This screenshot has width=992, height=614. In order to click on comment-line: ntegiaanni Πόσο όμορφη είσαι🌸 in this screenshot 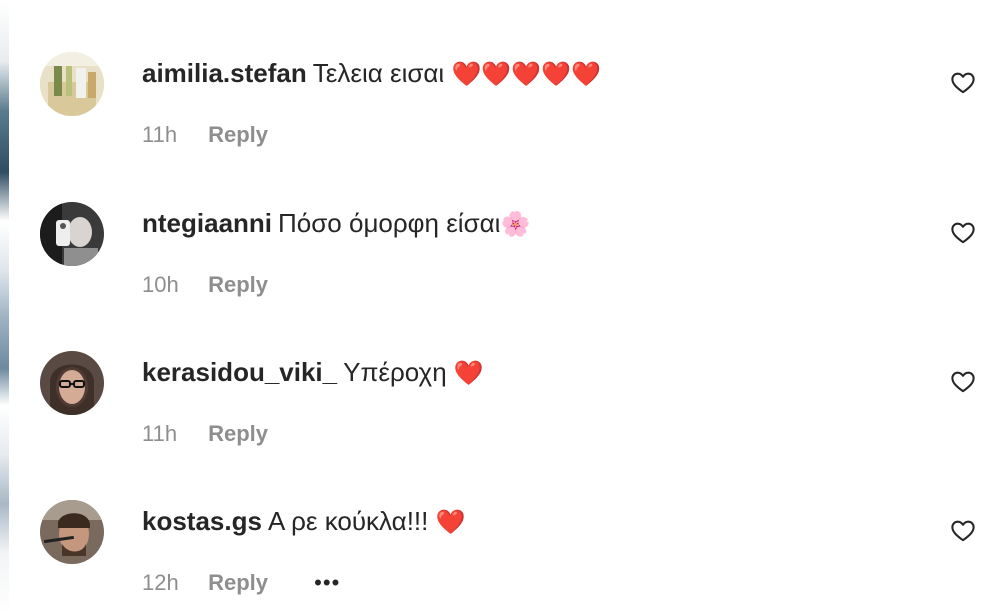, I will do `click(336, 223)`.